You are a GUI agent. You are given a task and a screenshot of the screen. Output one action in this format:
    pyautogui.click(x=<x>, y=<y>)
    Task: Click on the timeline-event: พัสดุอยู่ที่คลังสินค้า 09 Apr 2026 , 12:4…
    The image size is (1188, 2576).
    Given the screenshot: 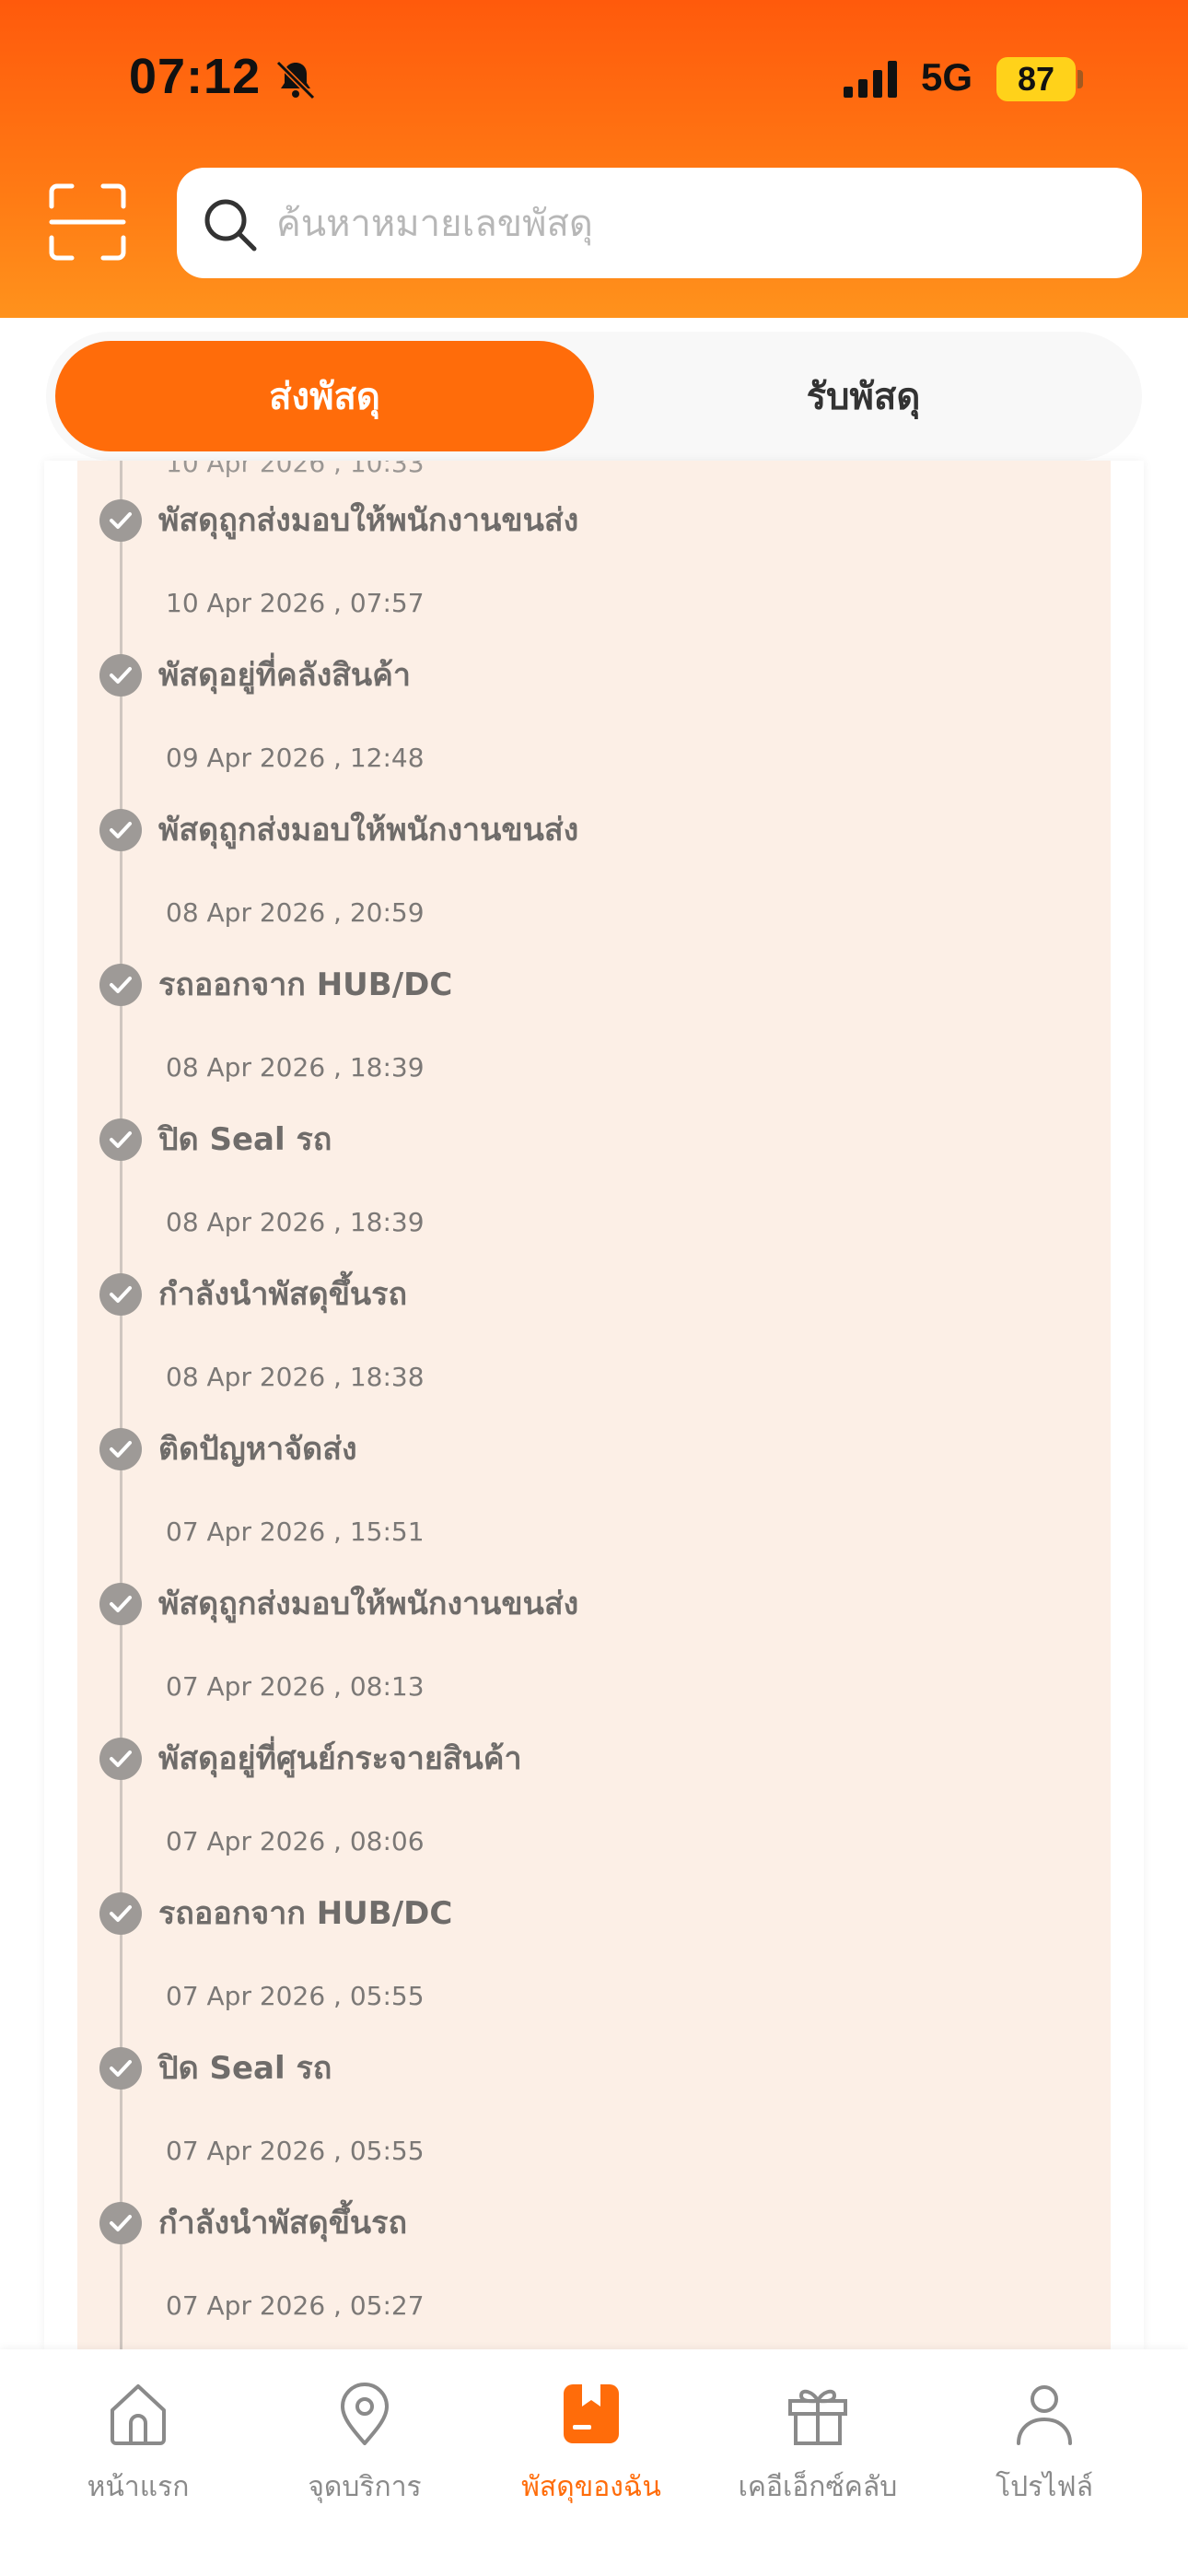 What is the action you would take?
    pyautogui.click(x=594, y=731)
    